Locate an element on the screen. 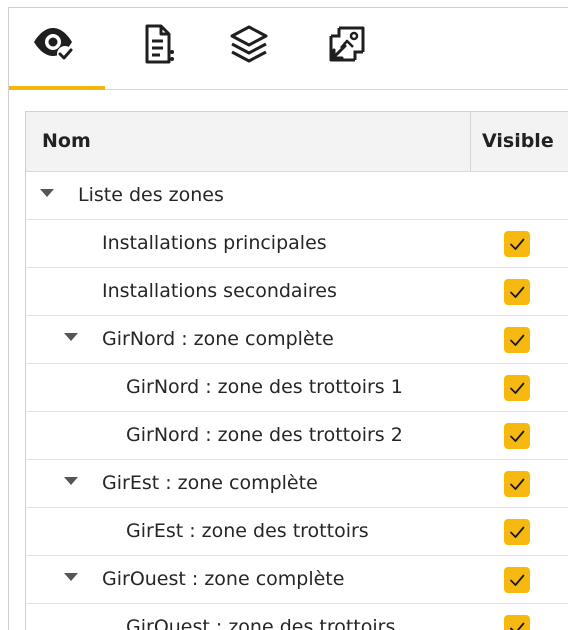  table-row: GirOuest : zone des trottoirs is located at coordinates (297, 617).